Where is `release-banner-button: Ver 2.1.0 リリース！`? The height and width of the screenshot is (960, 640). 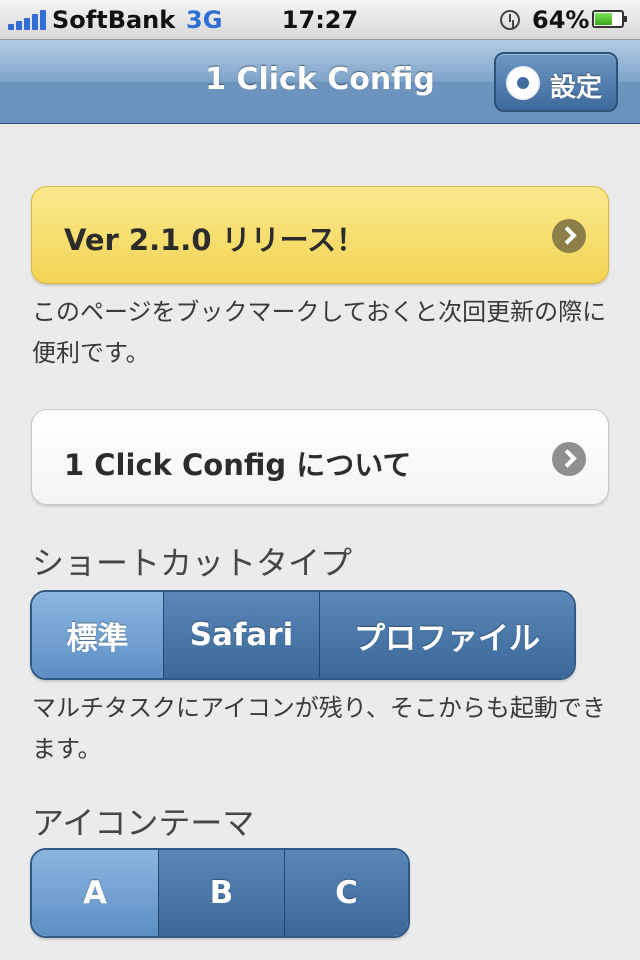 release-banner-button: Ver 2.1.0 リリース！ is located at coordinates (320, 235).